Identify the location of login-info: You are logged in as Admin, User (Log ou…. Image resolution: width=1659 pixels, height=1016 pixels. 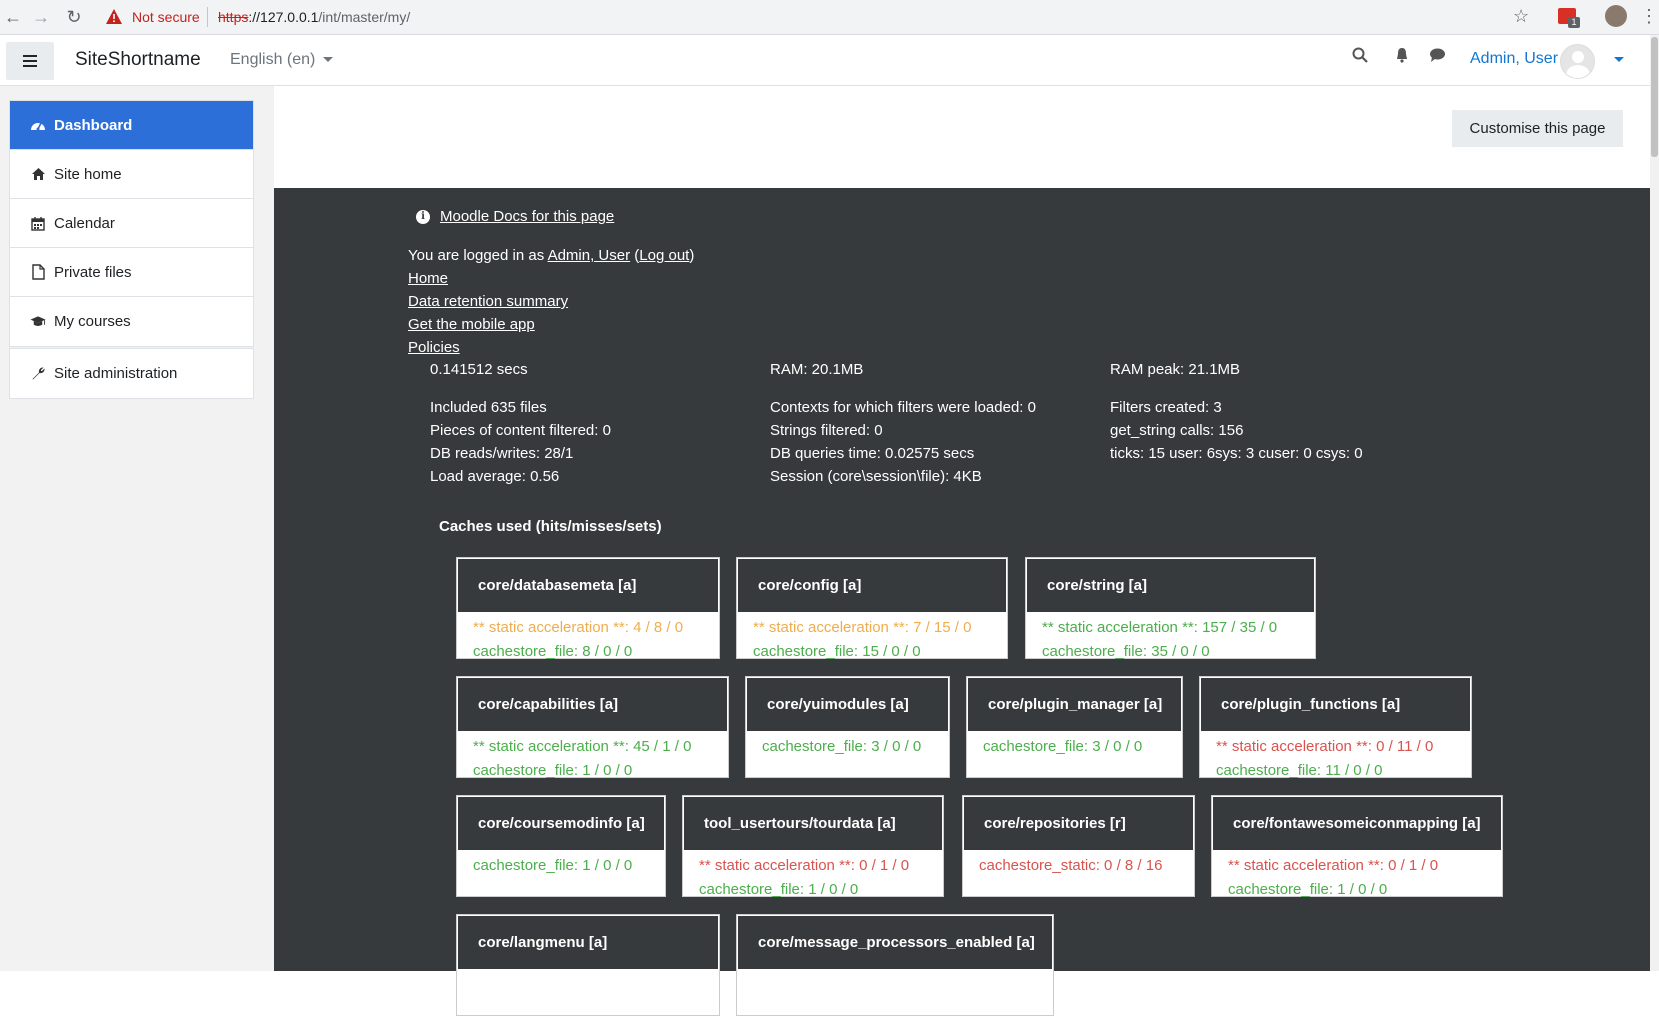
(551, 255).